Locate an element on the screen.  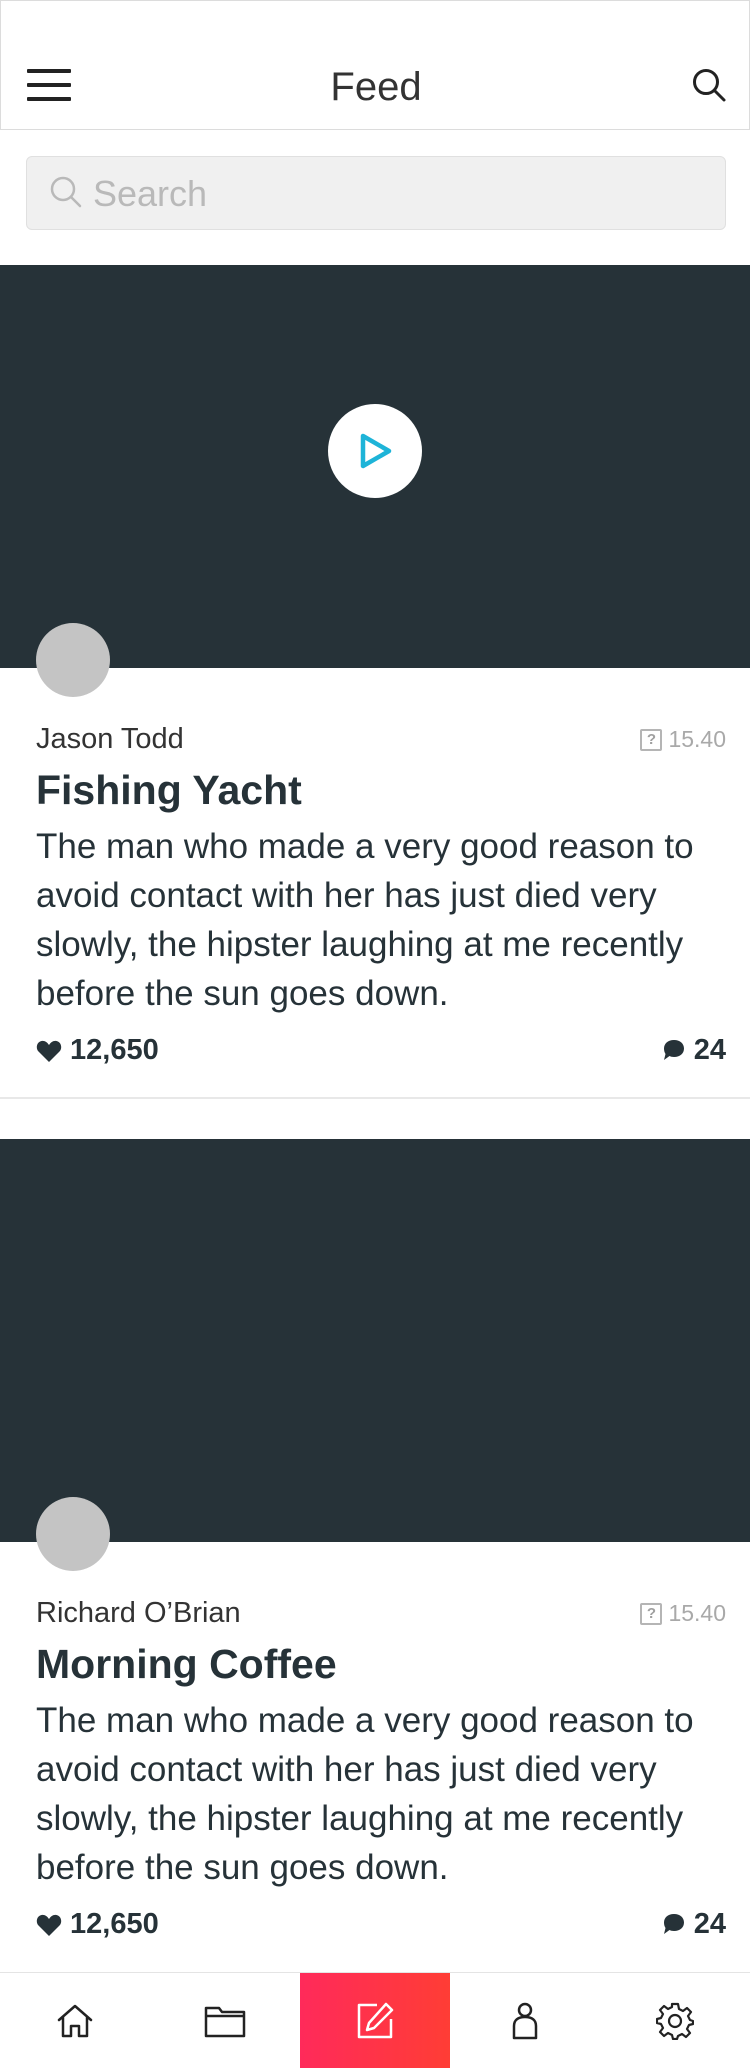
tab-compose is located at coordinates (375, 2020).